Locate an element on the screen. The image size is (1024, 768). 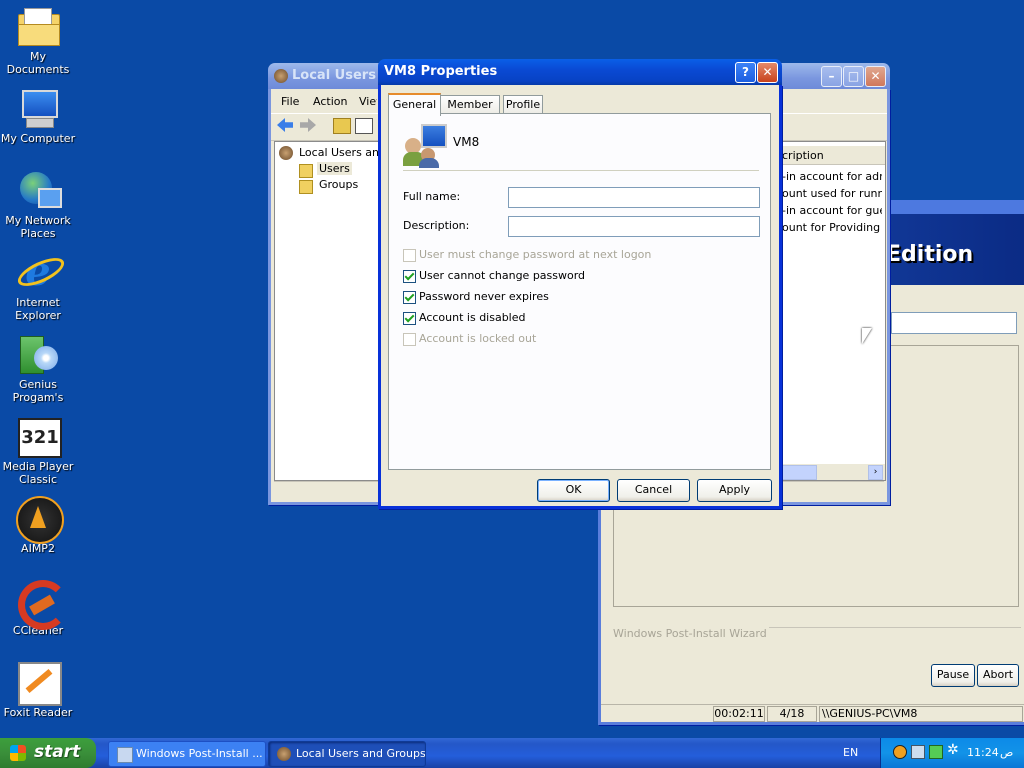
pause-button: Pause is located at coordinates (953, 675).